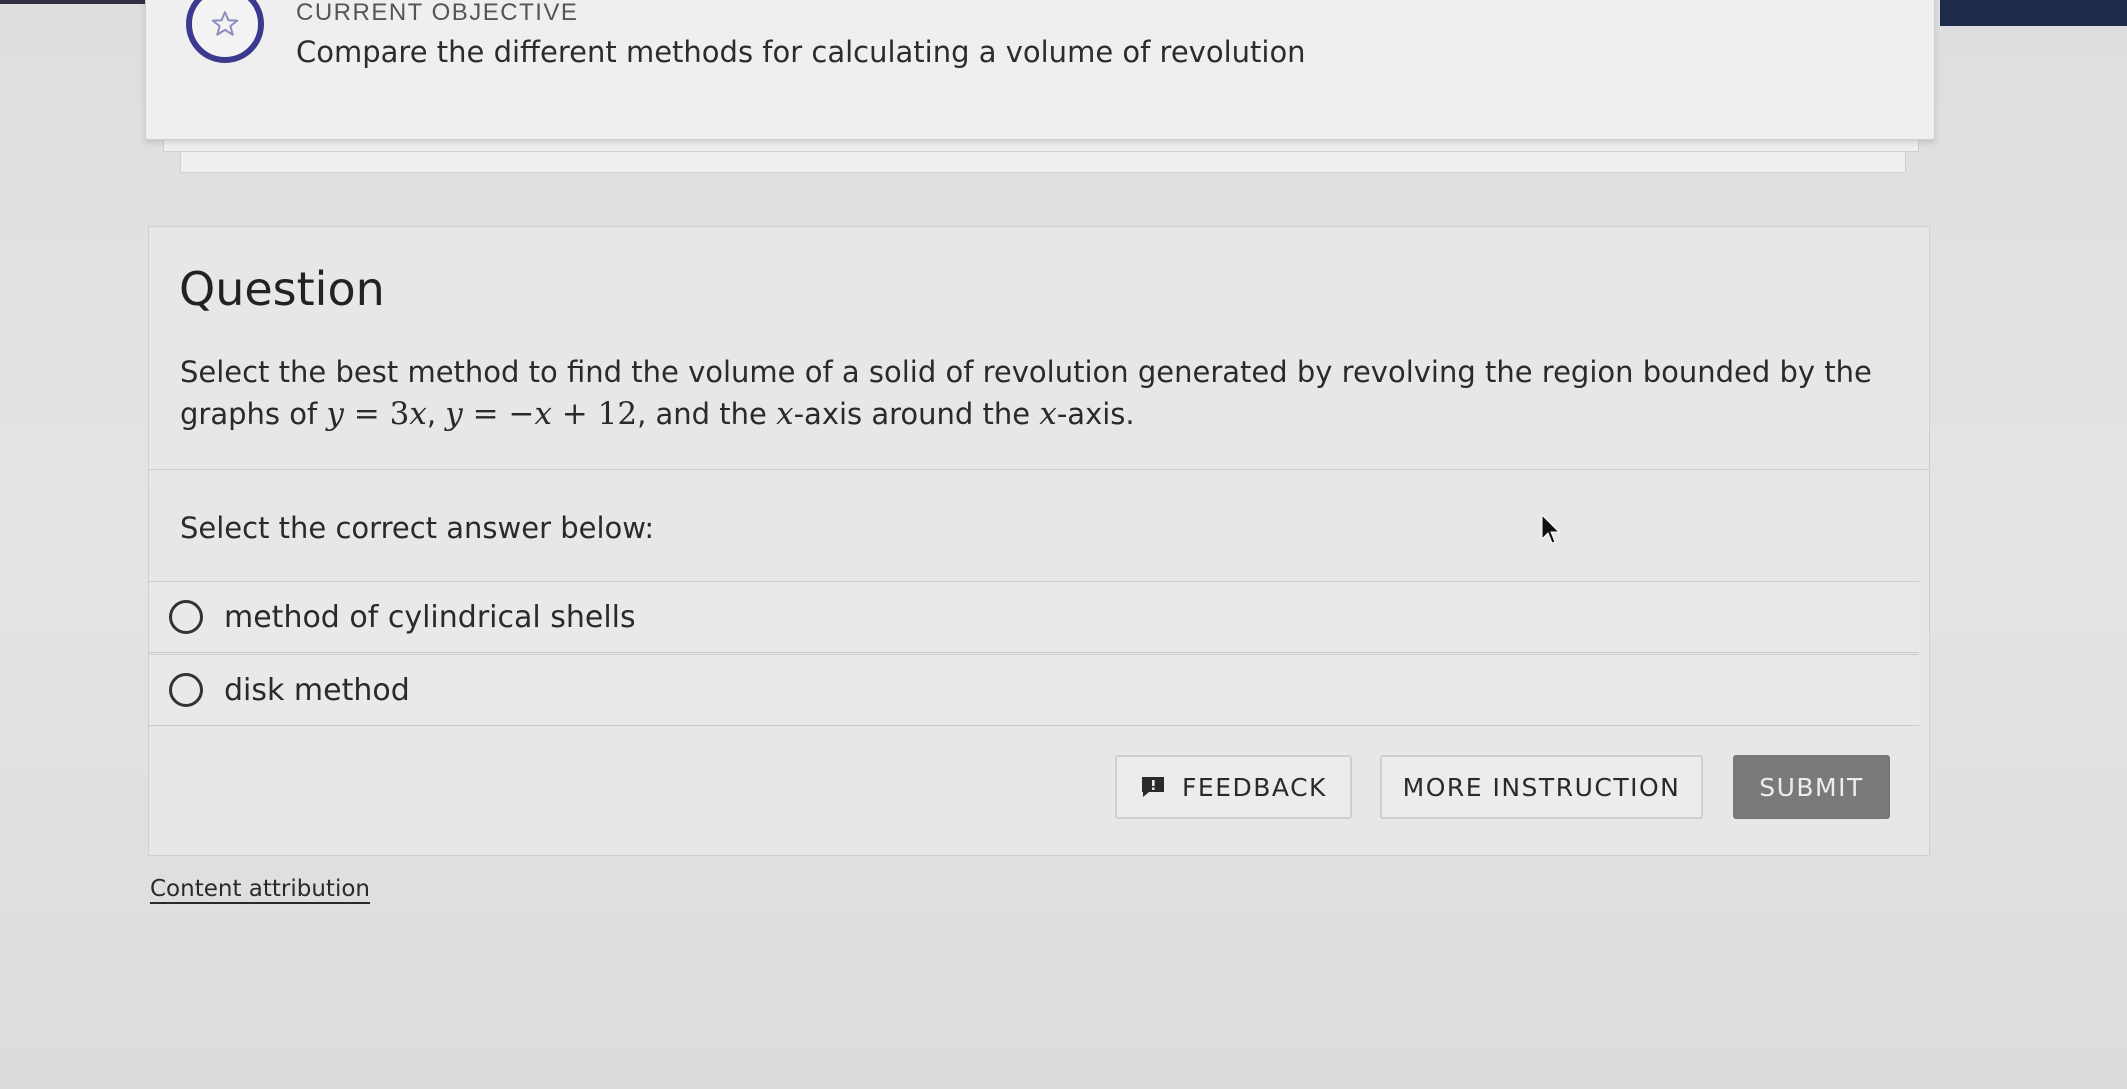 The height and width of the screenshot is (1089, 2127). I want to click on question-title: Question, so click(282, 289).